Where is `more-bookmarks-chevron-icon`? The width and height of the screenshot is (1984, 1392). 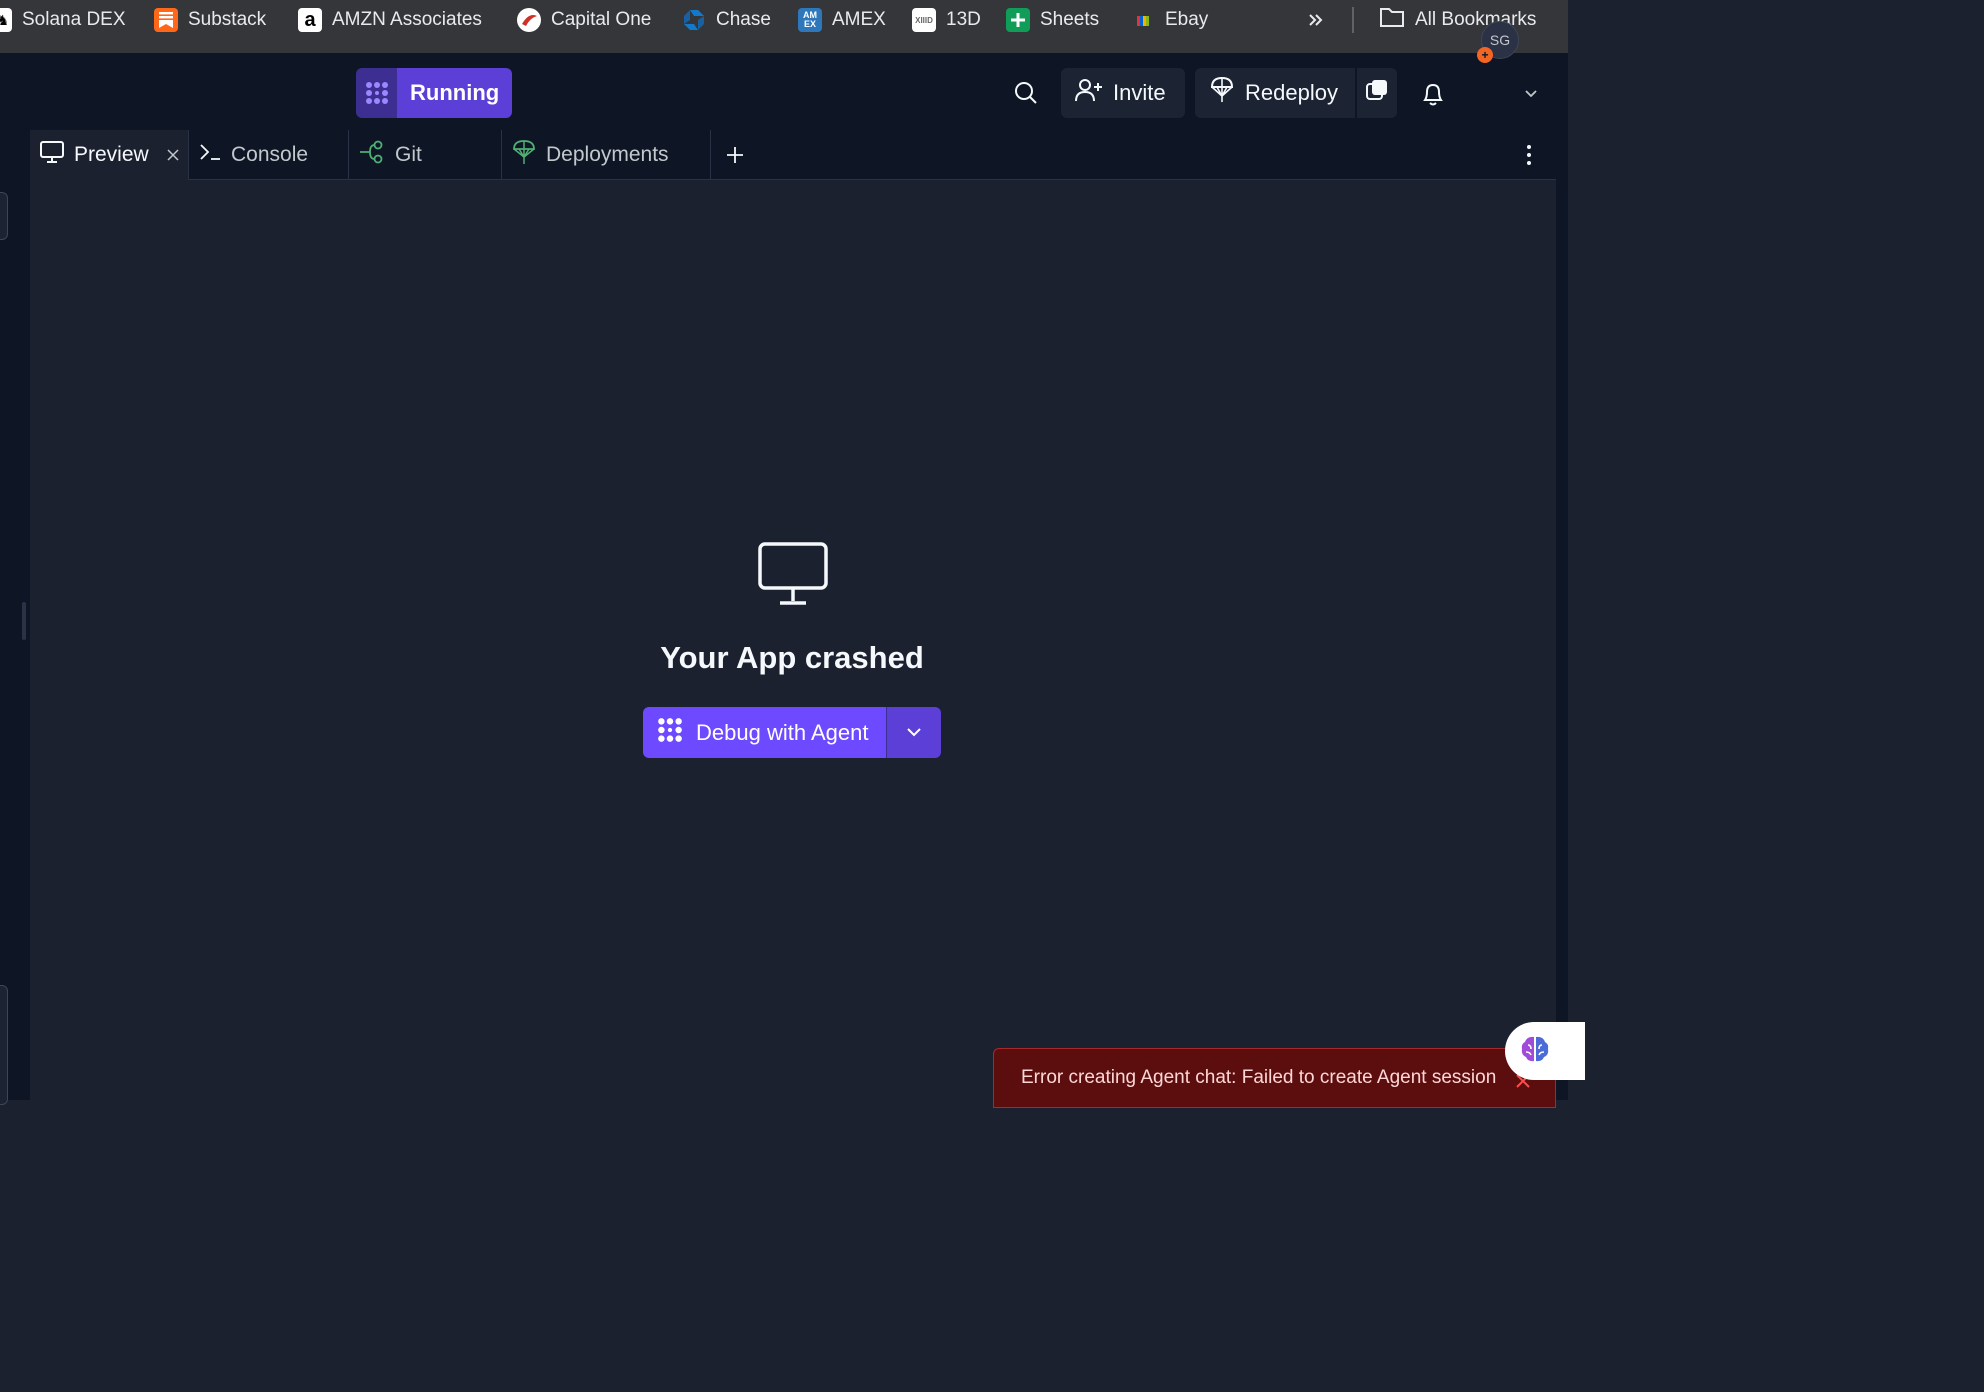 more-bookmarks-chevron-icon is located at coordinates (1316, 20).